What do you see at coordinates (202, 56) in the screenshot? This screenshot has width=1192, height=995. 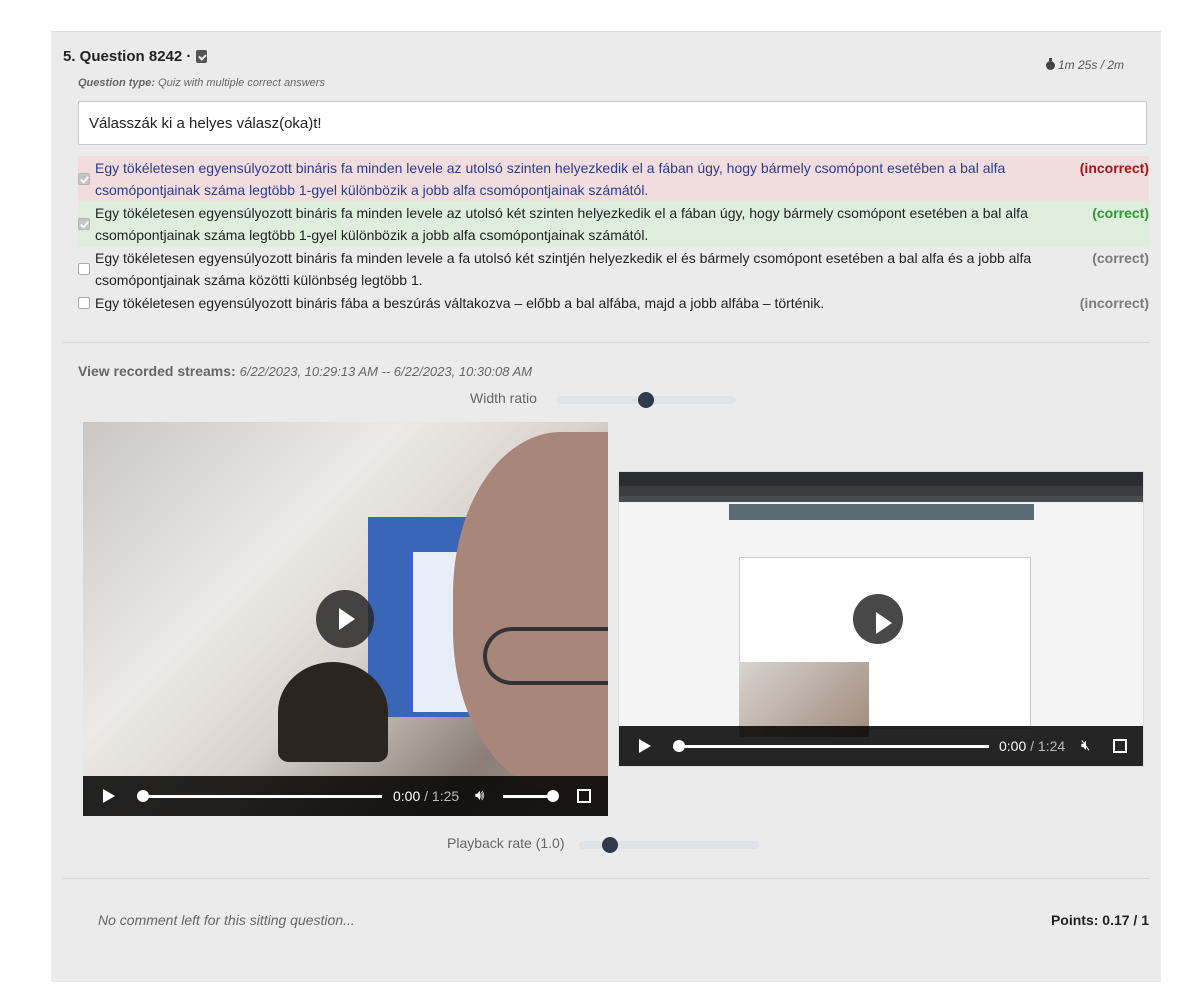 I see `clipboard-check-icon` at bounding box center [202, 56].